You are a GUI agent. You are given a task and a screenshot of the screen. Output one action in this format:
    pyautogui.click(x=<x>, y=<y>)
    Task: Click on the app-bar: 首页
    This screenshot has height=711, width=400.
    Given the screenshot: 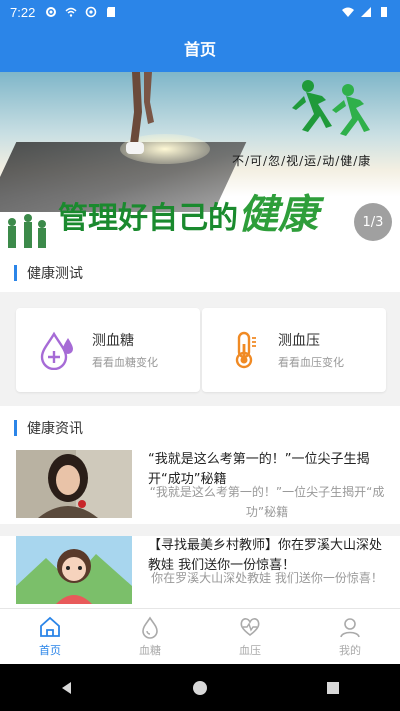 What is the action you would take?
    pyautogui.click(x=200, y=48)
    